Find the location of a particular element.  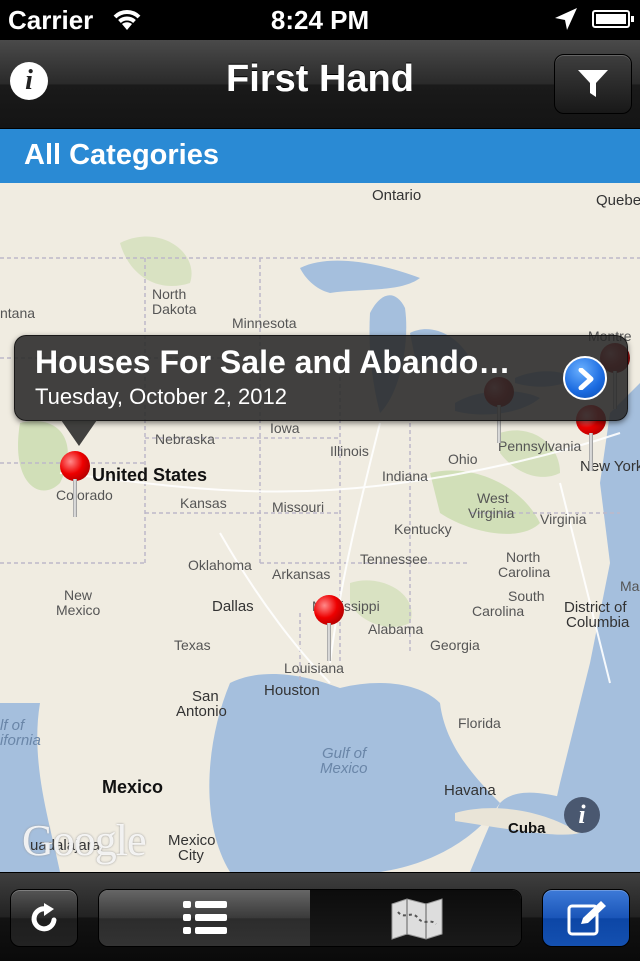

map-label-north-carolina-2: Carolina is located at coordinates (524, 572).